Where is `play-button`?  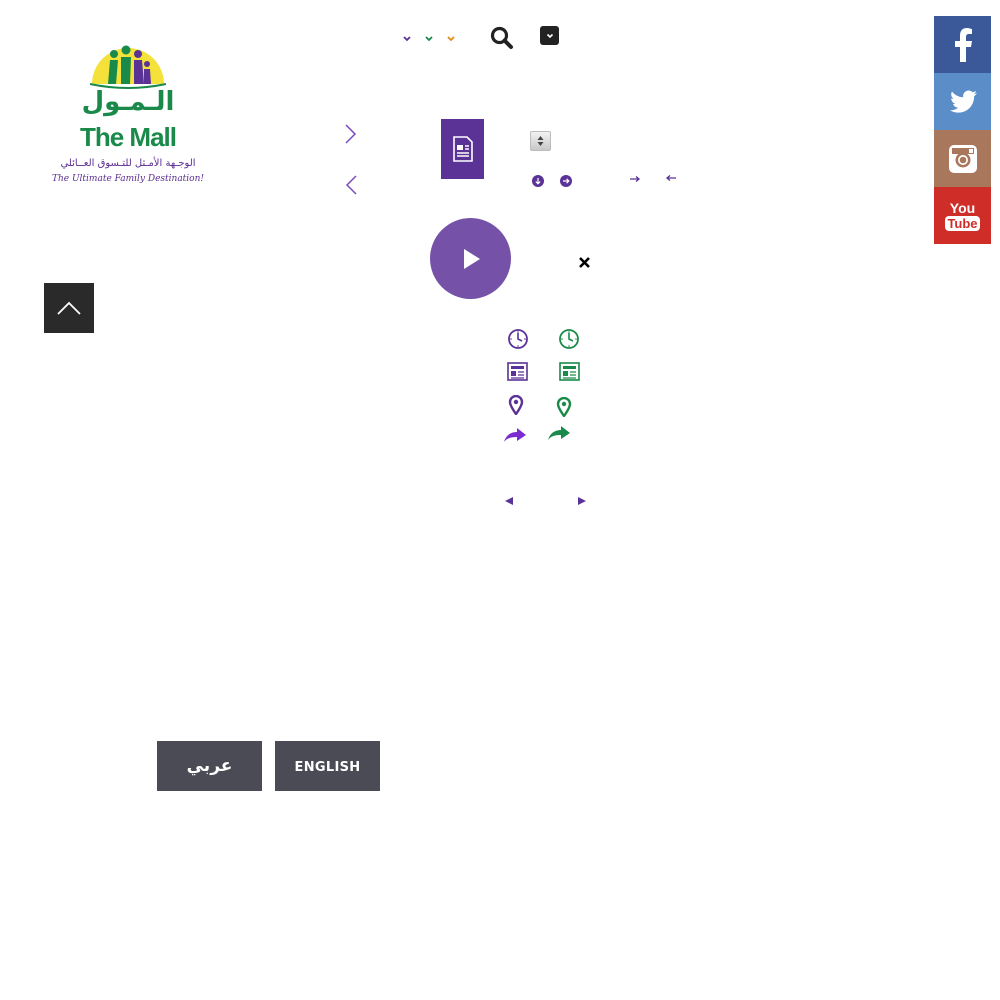
play-button is located at coordinates (470, 258).